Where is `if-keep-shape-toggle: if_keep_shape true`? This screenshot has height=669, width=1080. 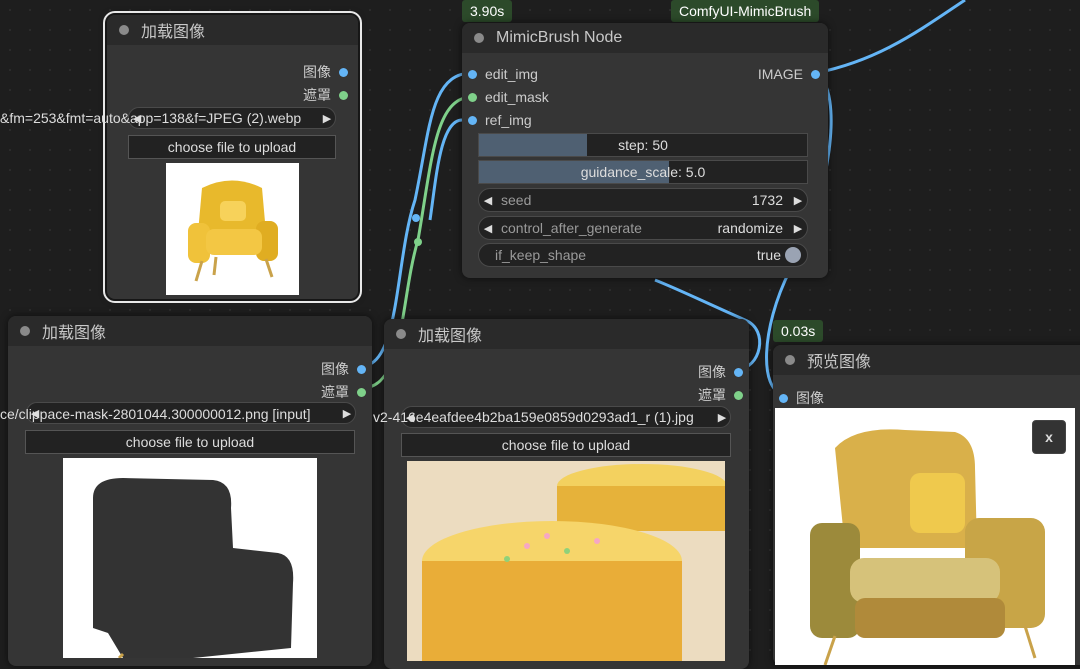 if-keep-shape-toggle: if_keep_shape true is located at coordinates (643, 255).